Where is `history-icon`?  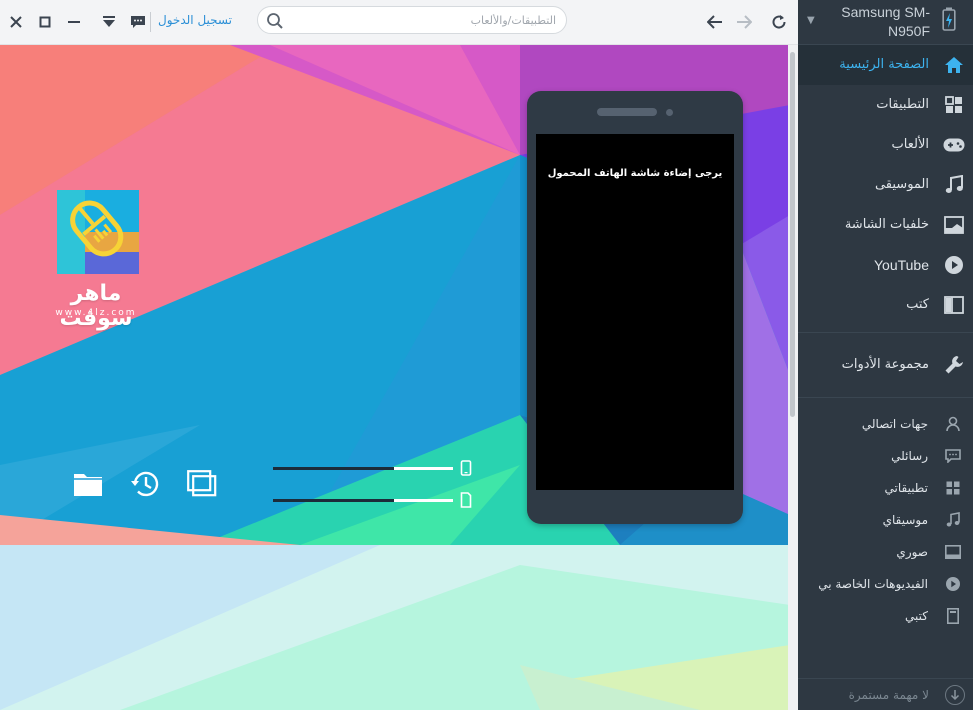
history-icon is located at coordinates (145, 484).